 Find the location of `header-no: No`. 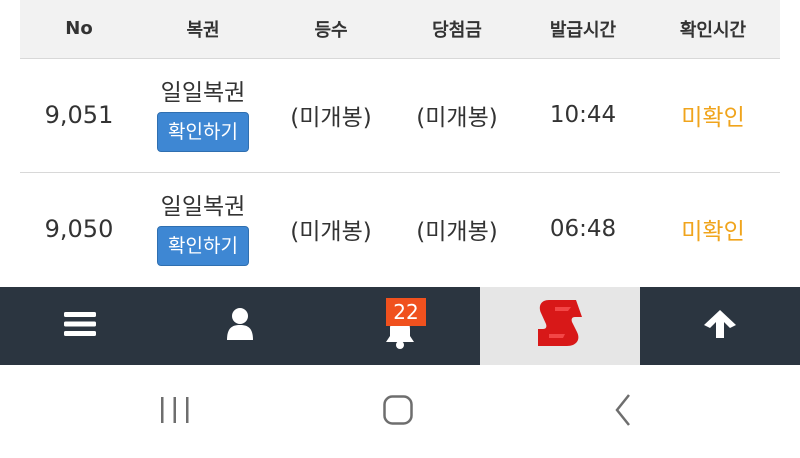

header-no: No is located at coordinates (79, 29).